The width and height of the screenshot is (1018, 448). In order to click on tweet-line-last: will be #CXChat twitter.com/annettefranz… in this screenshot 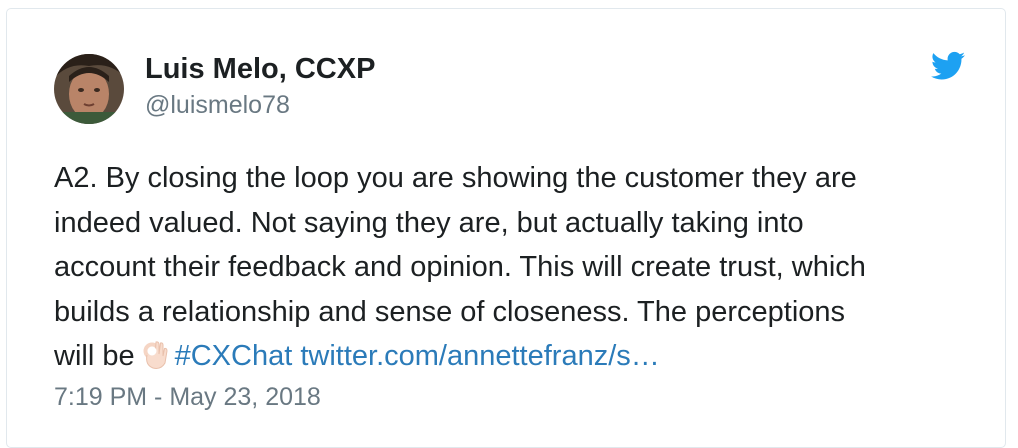, I will do `click(519, 356)`.